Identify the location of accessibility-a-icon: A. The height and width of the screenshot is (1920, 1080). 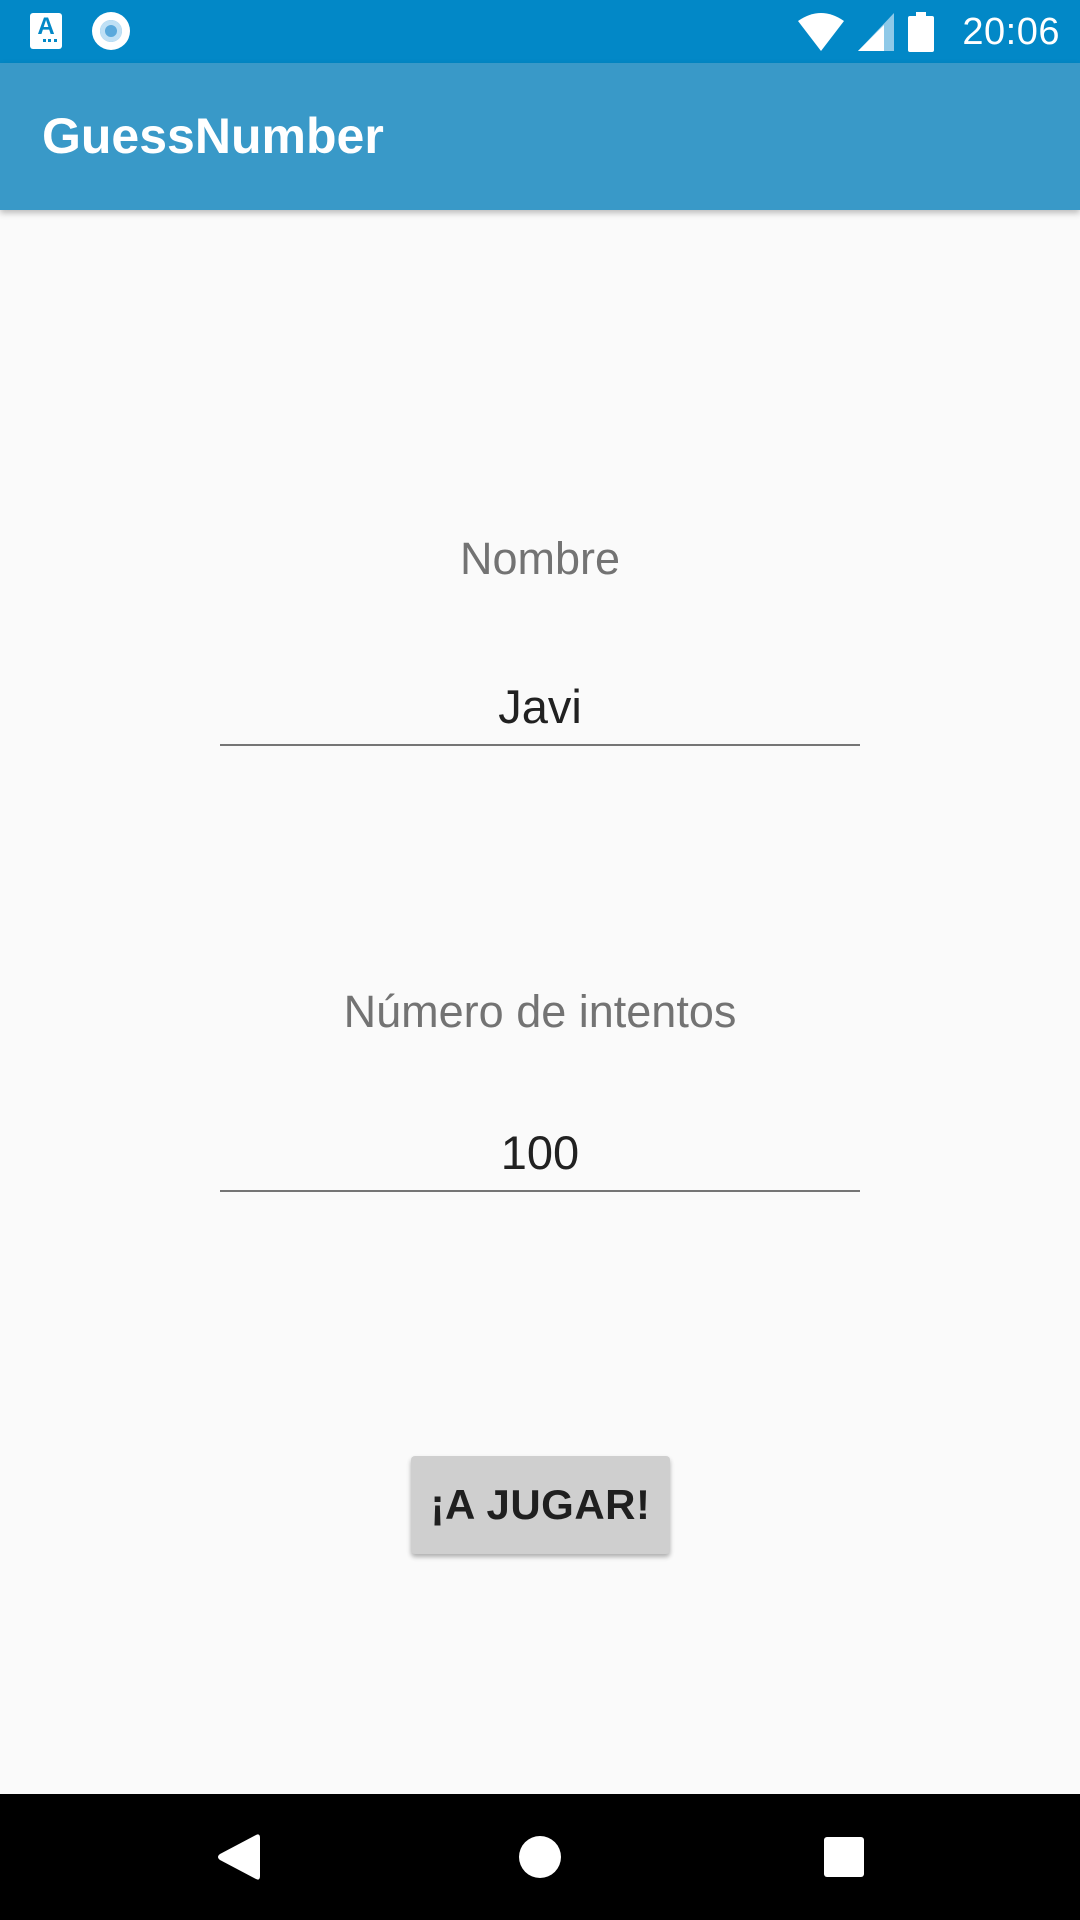
(46, 31).